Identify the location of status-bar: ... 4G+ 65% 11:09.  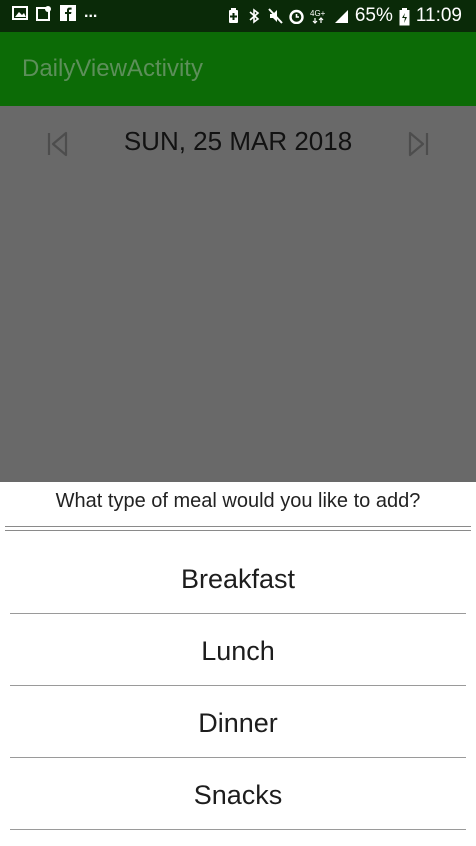
(238, 16).